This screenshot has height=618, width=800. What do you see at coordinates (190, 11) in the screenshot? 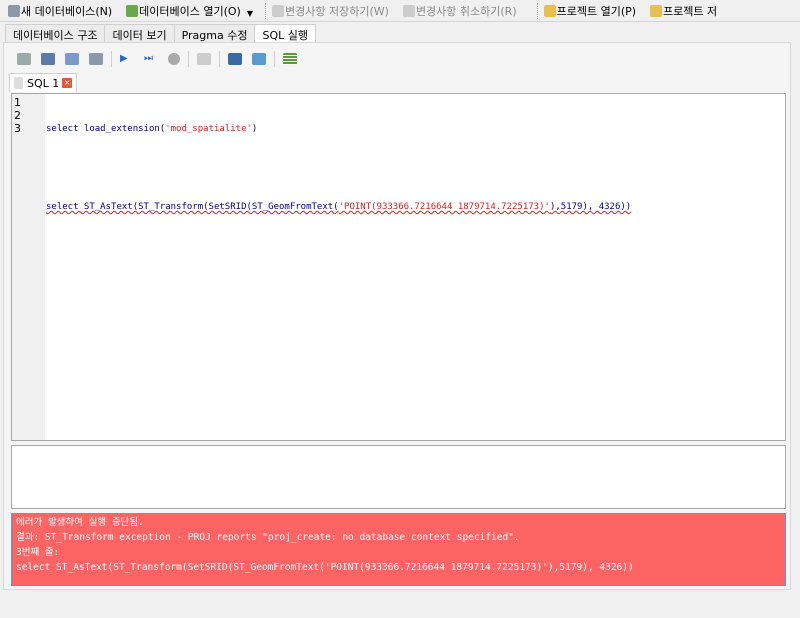
I see `open-database-label: 데이터베이스 열기(O)` at bounding box center [190, 11].